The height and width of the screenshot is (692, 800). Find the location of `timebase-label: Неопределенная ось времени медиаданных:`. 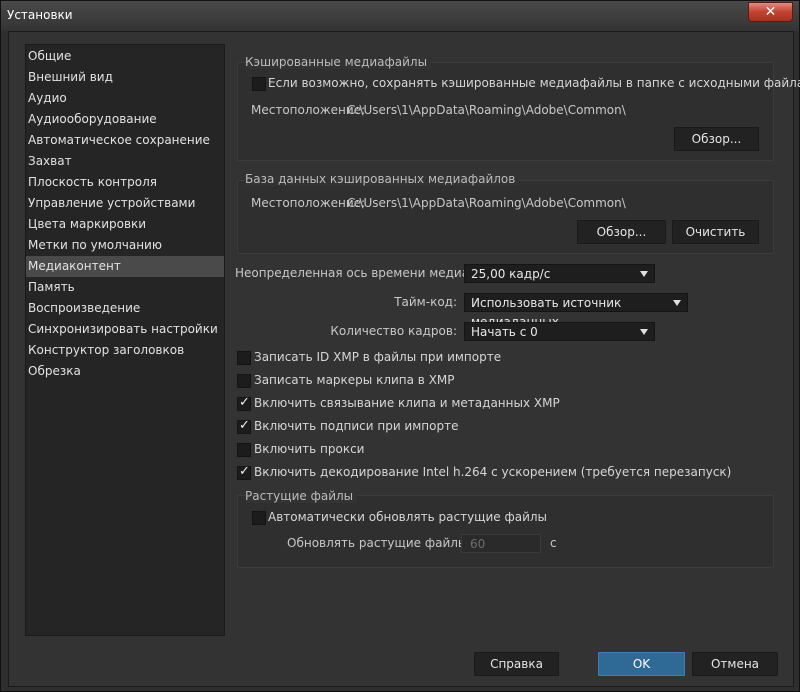

timebase-label: Неопределенная ось времени медиаданных: is located at coordinates (378, 273).